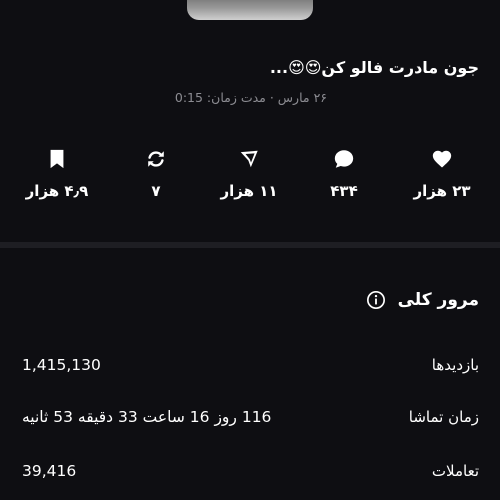  Describe the element at coordinates (344, 159) in the screenshot. I see `comment-icon` at that location.